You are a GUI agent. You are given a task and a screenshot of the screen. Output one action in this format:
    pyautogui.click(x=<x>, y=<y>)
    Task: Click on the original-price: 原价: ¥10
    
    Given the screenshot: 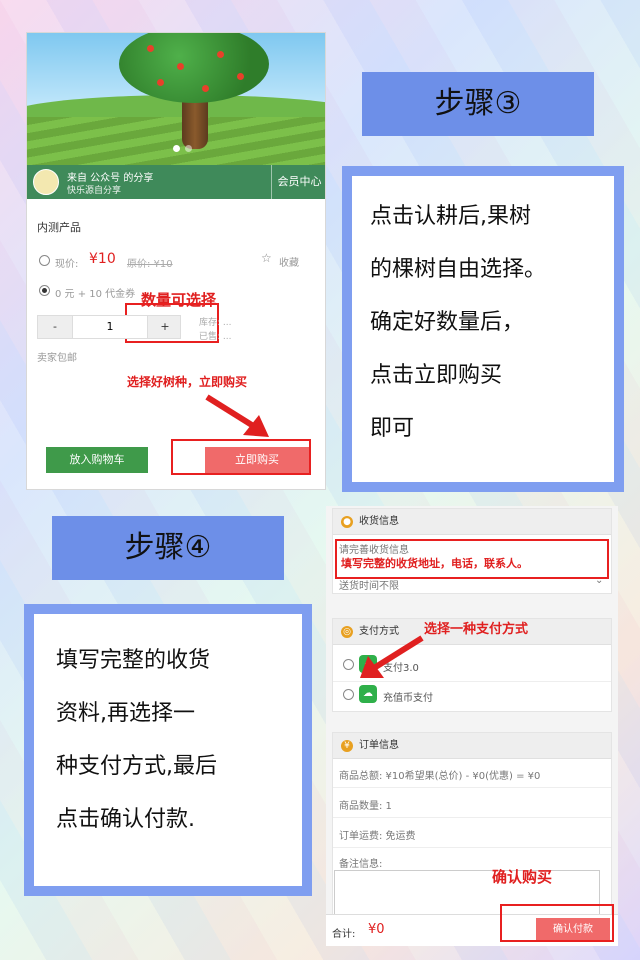 What is the action you would take?
    pyautogui.click(x=150, y=264)
    